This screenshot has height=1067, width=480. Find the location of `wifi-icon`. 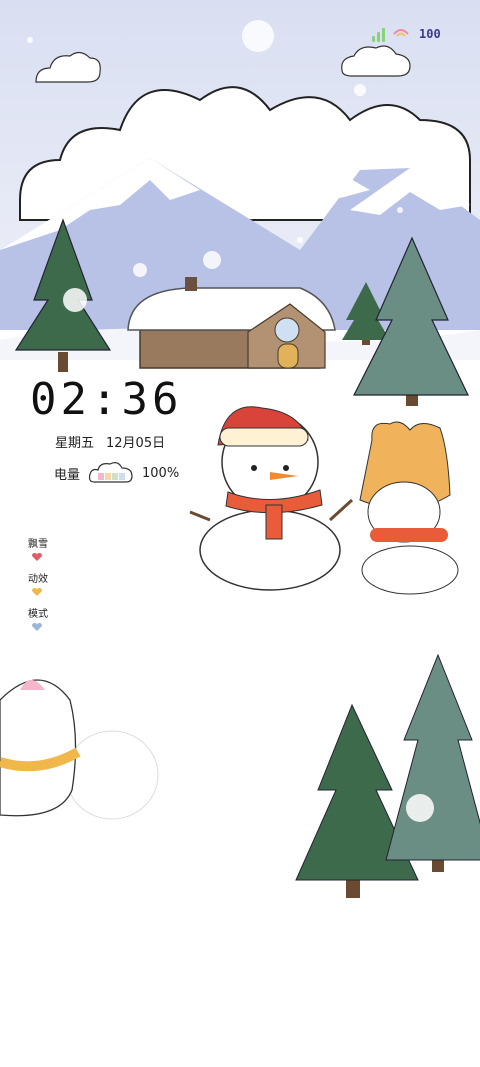

wifi-icon is located at coordinates (401, 33).